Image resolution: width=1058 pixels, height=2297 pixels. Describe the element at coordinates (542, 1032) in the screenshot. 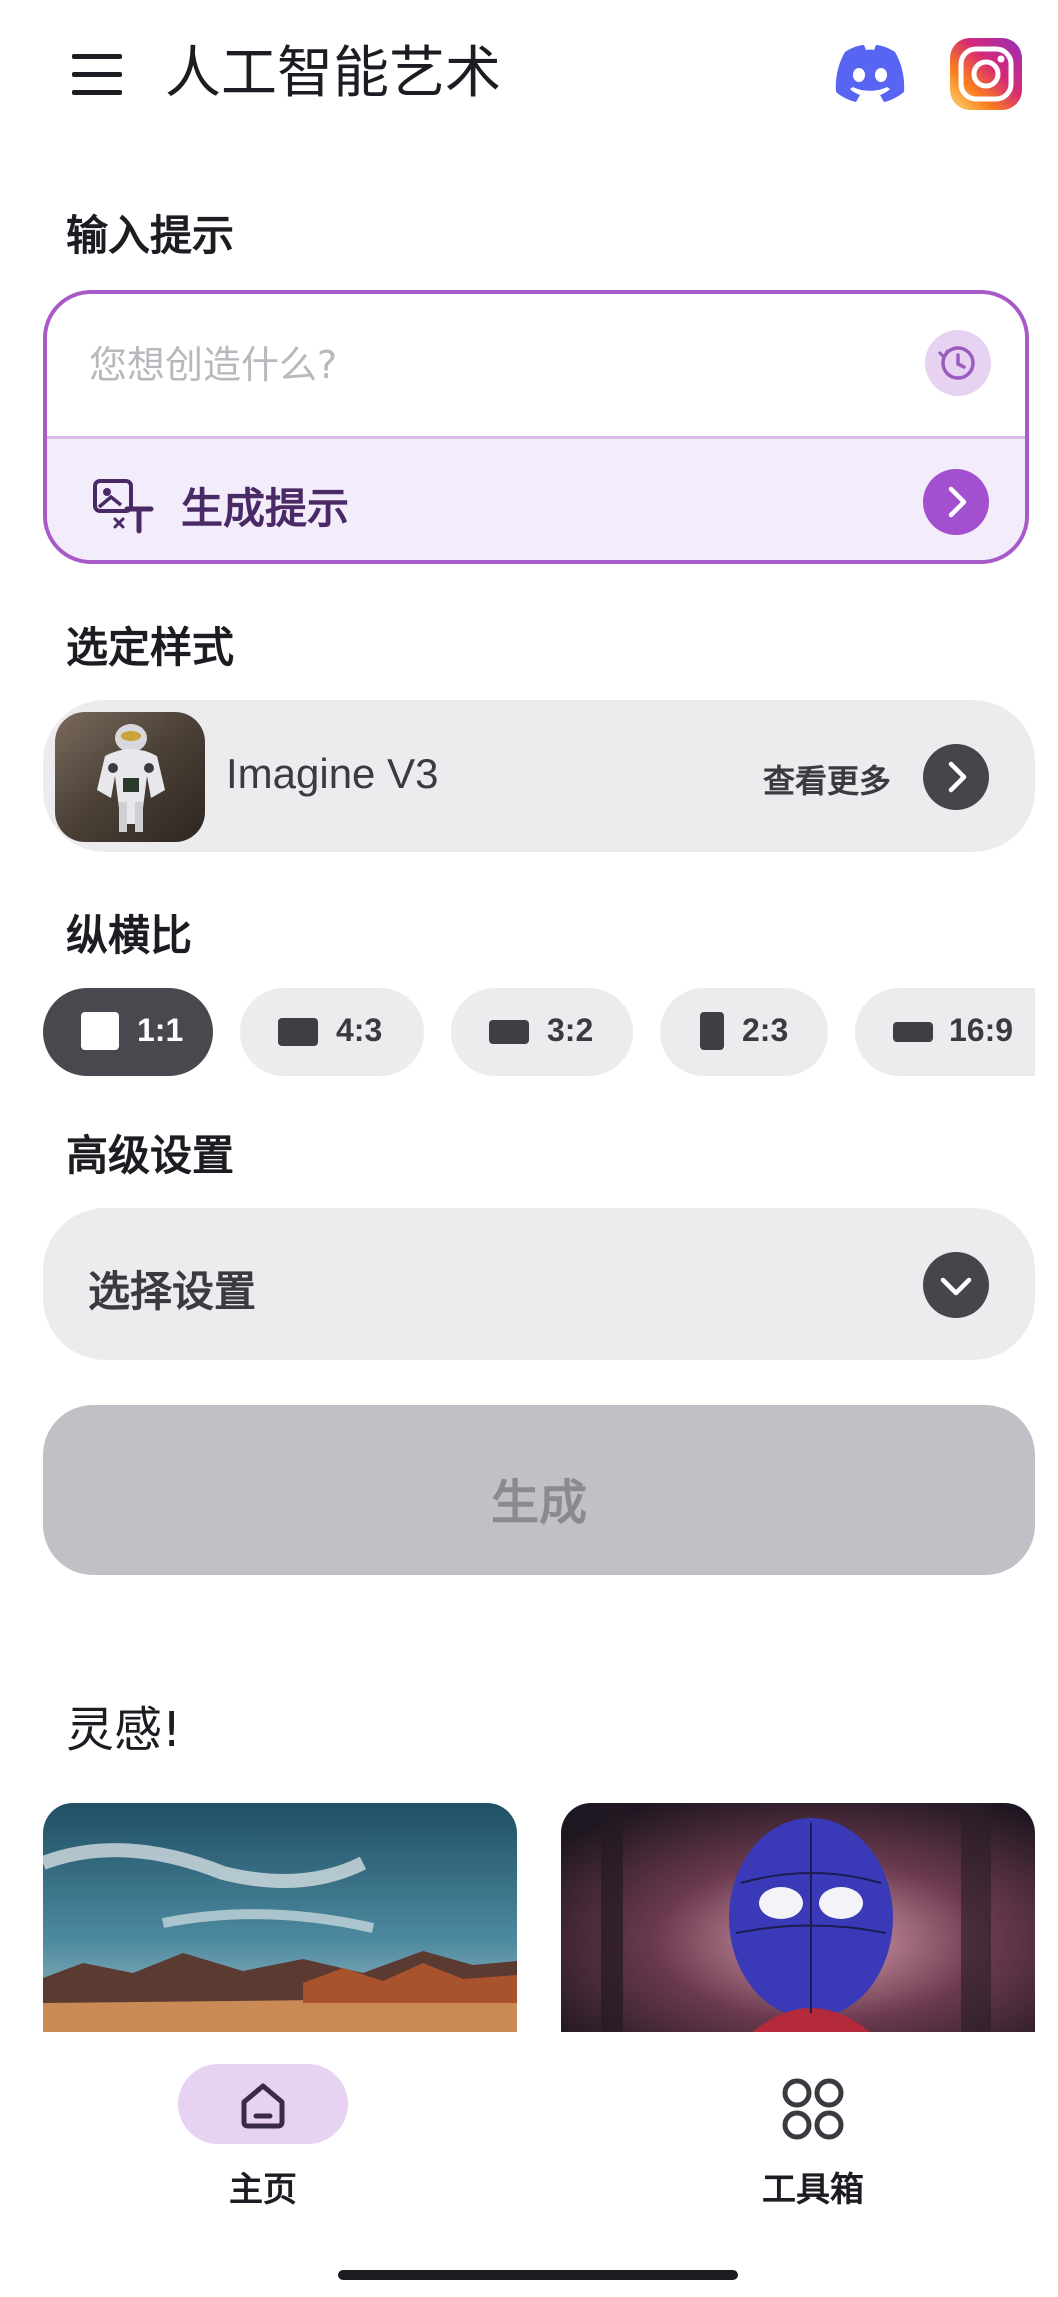

I see `aspect-chip-3-2: 3:2` at that location.